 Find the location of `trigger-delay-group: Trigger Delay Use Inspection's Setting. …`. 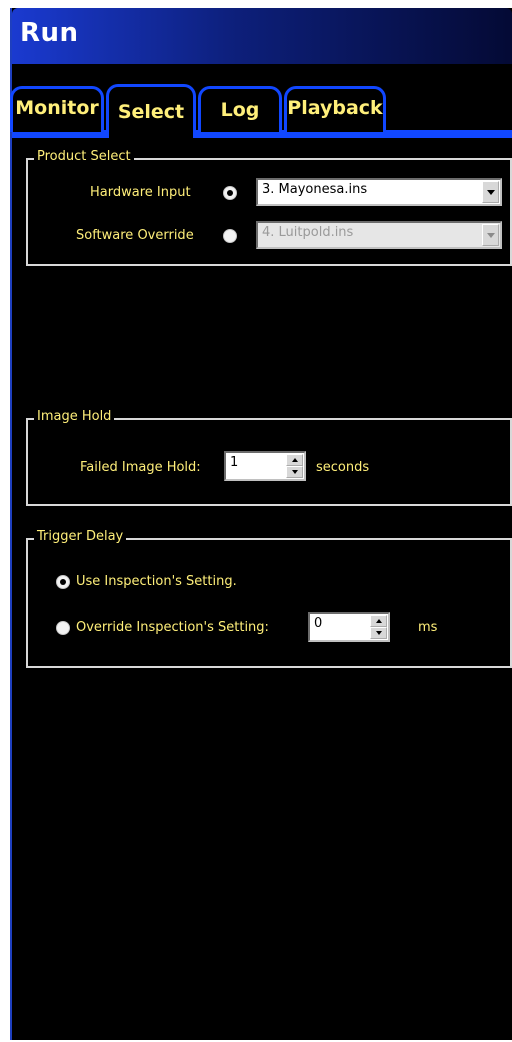

trigger-delay-group: Trigger Delay Use Inspection's Setting. … is located at coordinates (269, 598).